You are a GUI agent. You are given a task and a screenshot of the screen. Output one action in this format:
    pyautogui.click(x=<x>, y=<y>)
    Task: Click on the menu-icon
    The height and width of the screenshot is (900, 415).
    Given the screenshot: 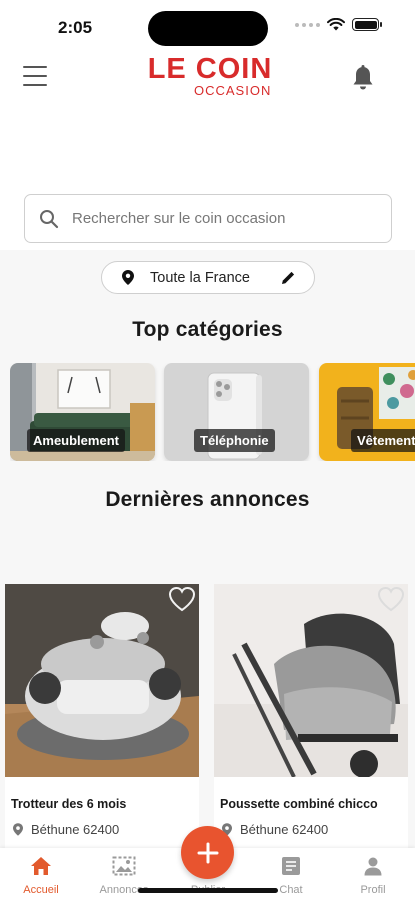 What is the action you would take?
    pyautogui.click(x=35, y=76)
    